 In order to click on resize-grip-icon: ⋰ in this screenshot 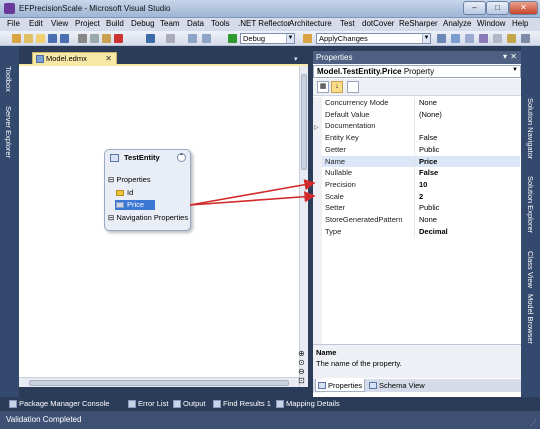, I will do `click(533, 423)`.